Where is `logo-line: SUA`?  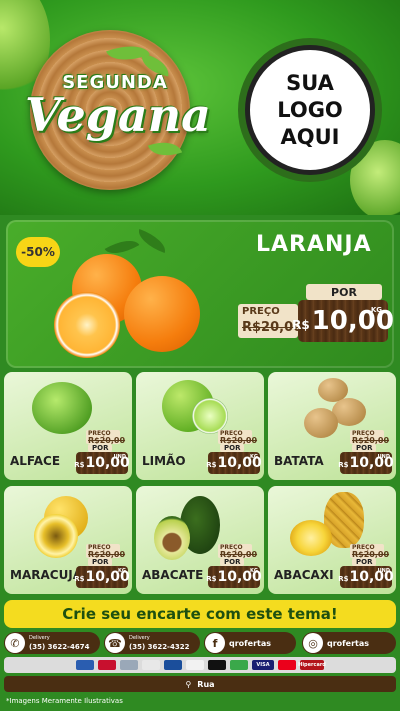 logo-line: SUA is located at coordinates (310, 82).